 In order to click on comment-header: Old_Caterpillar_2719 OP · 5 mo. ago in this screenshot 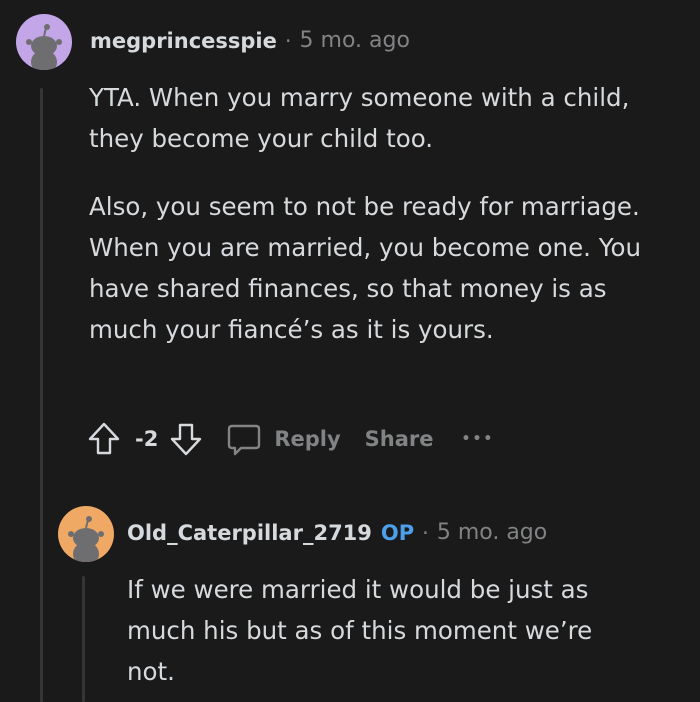, I will do `click(337, 532)`.